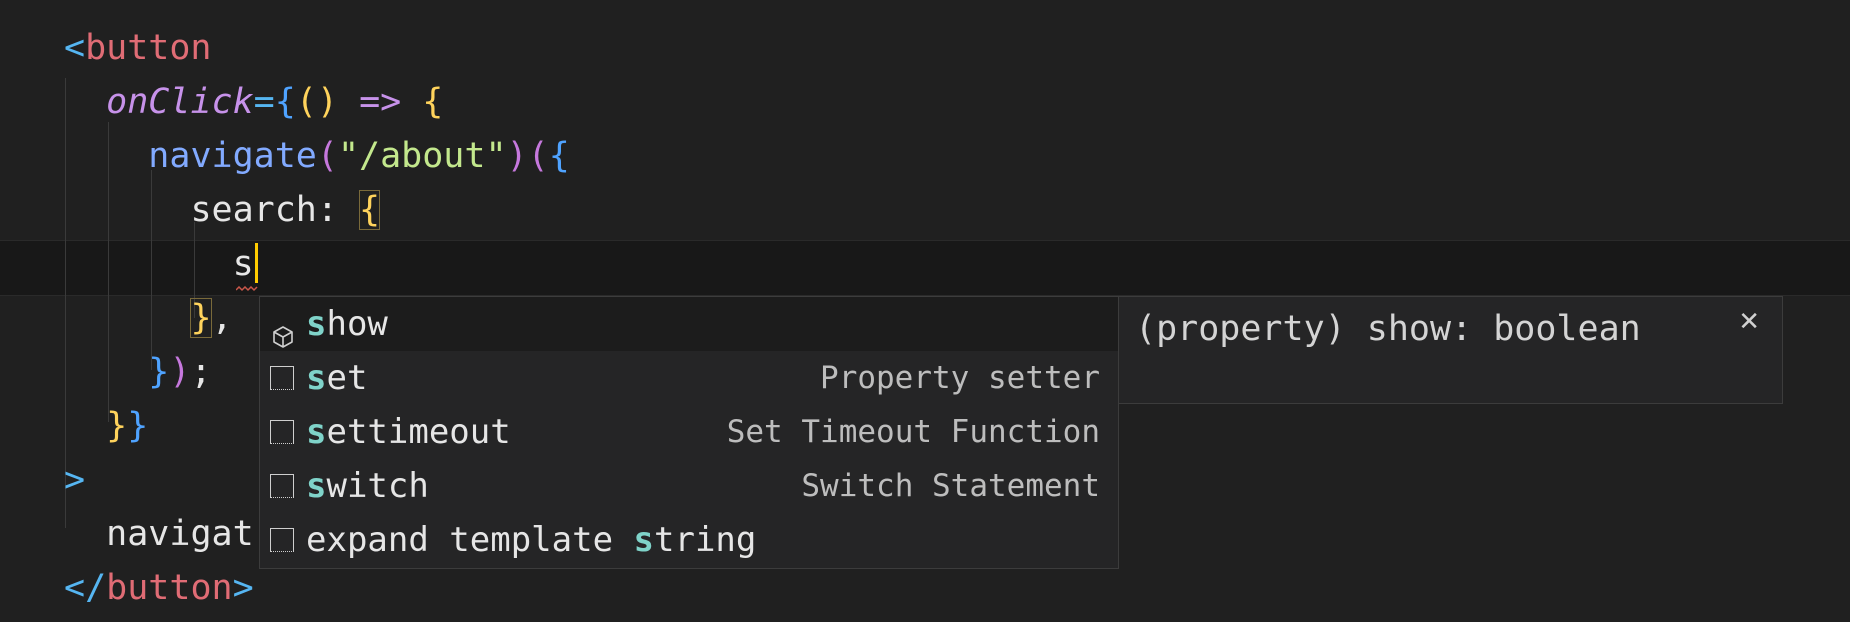  I want to click on current-line-highlight, so click(925, 268).